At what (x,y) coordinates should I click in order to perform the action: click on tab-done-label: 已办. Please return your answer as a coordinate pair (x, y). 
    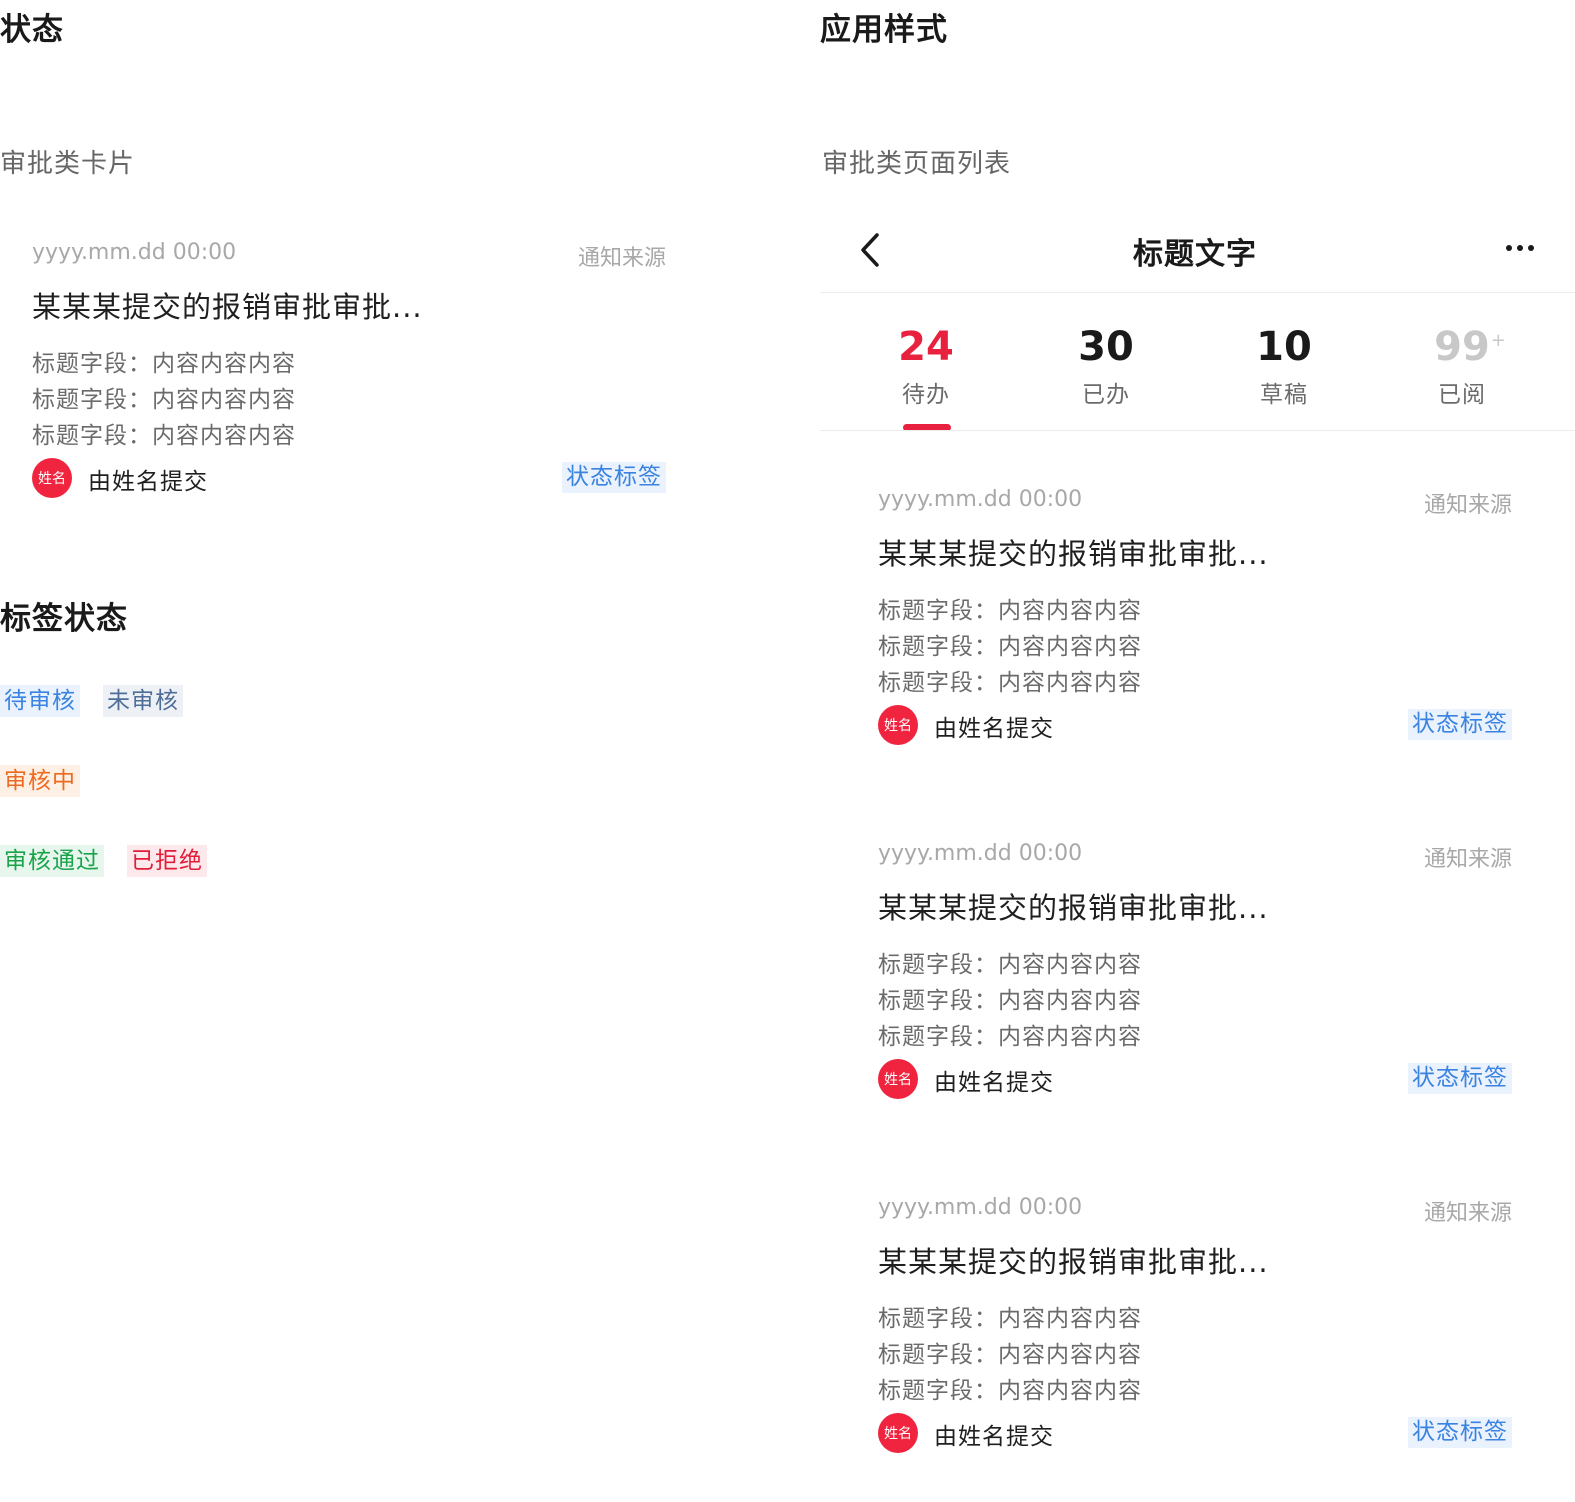
    Looking at the image, I should click on (1106, 395).